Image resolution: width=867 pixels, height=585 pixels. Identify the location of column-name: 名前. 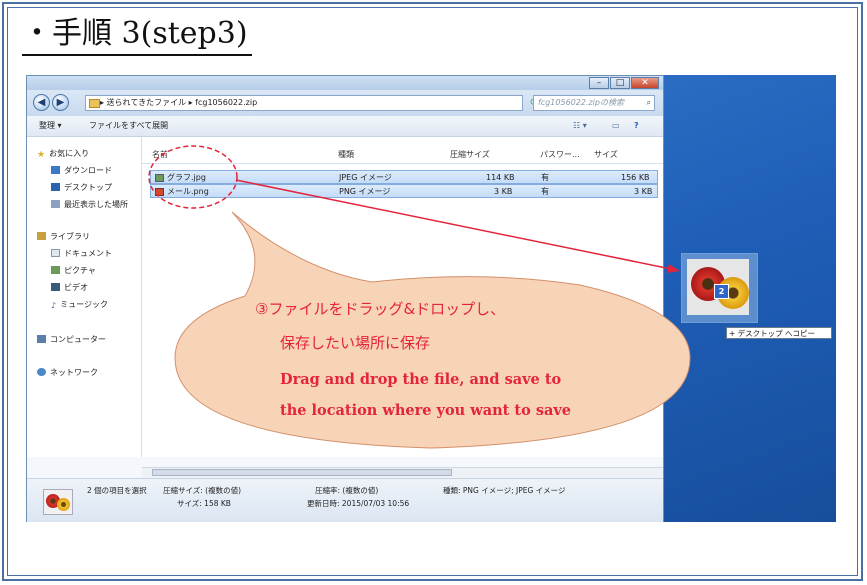
(160, 154).